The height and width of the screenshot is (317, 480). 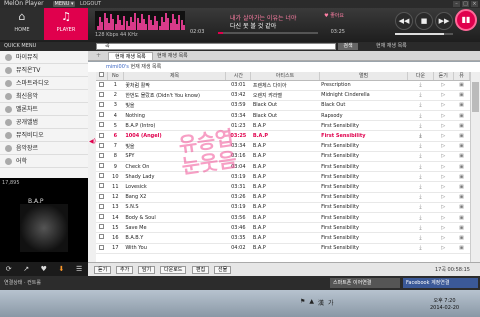 What do you see at coordinates (311, 302) in the screenshot?
I see `network-icon: ▲` at bounding box center [311, 302].